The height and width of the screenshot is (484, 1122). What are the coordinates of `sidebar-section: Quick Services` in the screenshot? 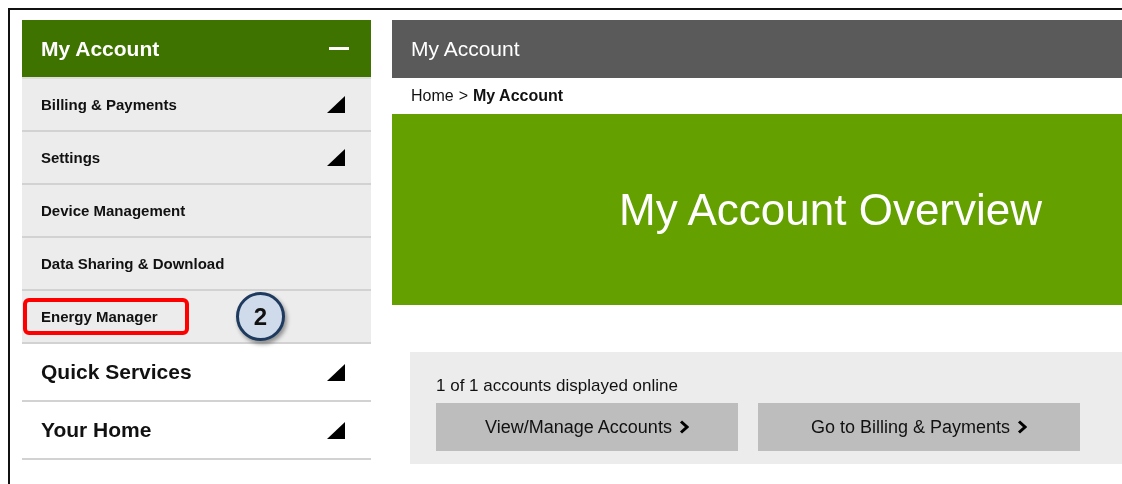 It's located at (196, 373).